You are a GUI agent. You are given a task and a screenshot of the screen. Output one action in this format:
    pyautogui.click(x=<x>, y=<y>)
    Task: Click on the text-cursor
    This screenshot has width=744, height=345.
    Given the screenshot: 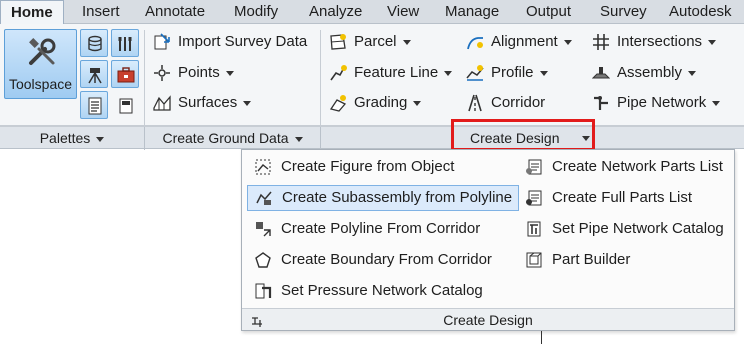 What is the action you would take?
    pyautogui.click(x=541, y=337)
    